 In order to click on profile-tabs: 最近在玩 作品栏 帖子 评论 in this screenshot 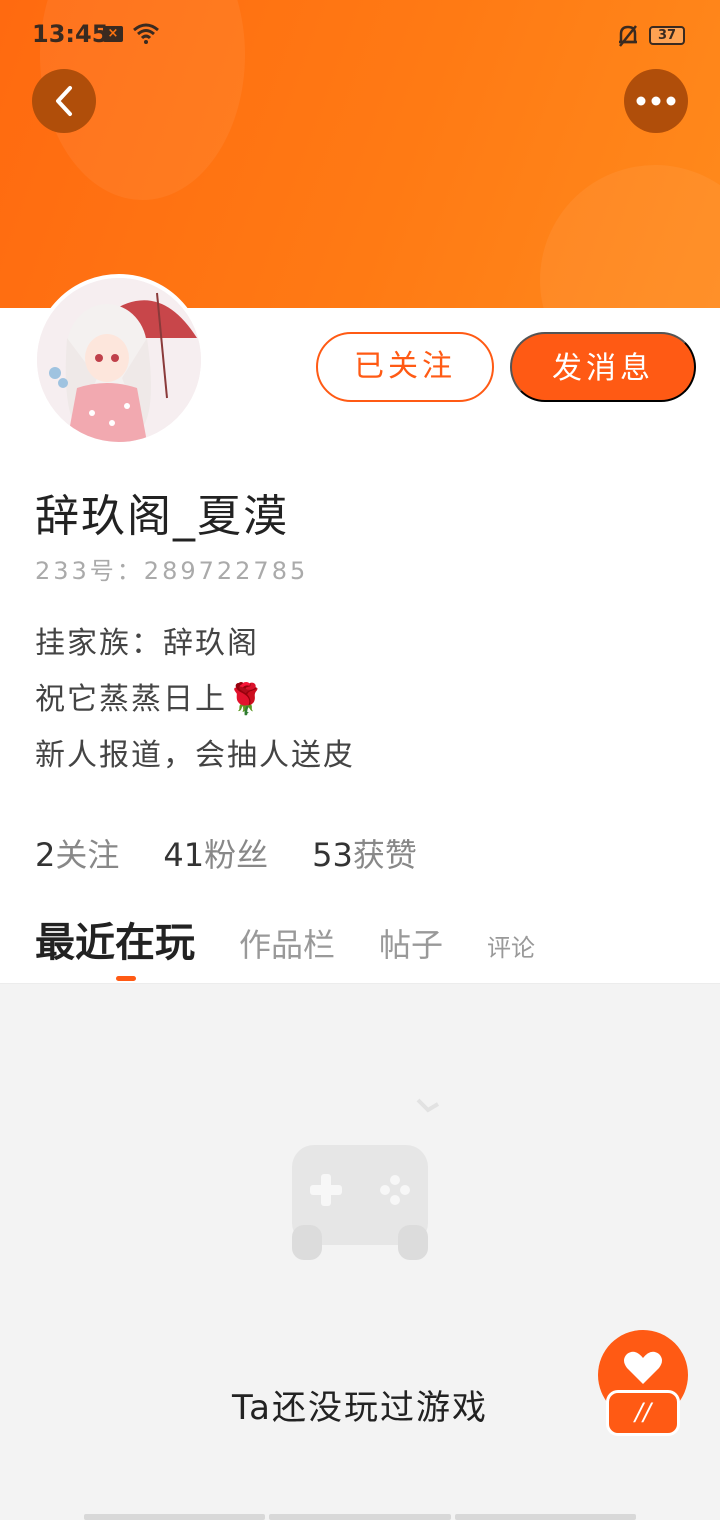, I will do `click(307, 940)`.